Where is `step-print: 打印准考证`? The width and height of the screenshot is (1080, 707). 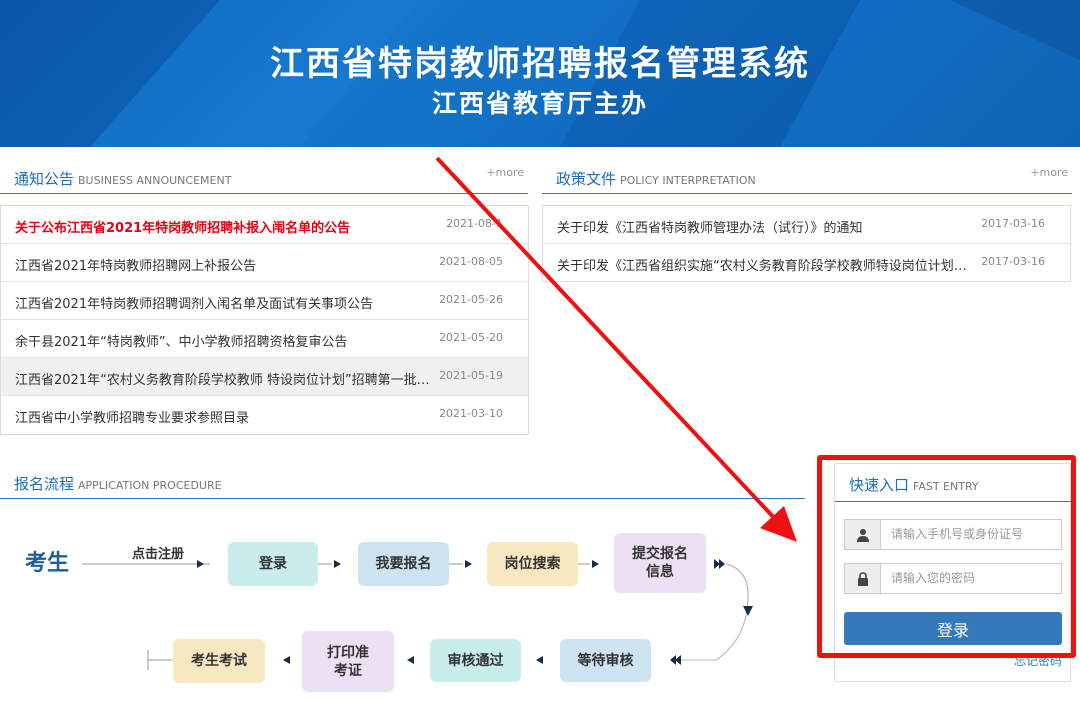
step-print: 打印准考证 is located at coordinates (348, 661).